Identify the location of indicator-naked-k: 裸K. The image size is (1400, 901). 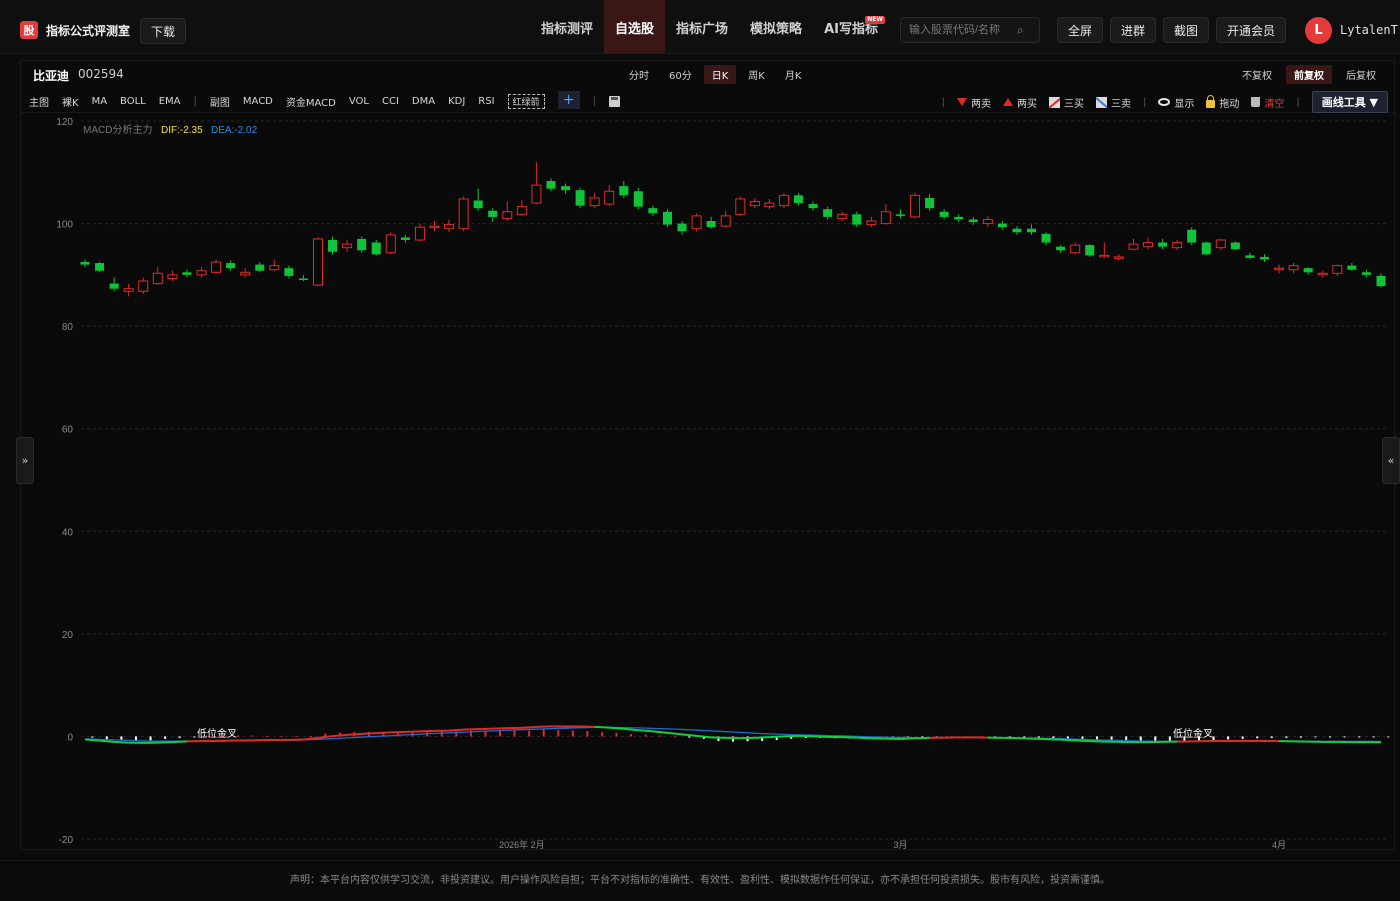
(70, 101).